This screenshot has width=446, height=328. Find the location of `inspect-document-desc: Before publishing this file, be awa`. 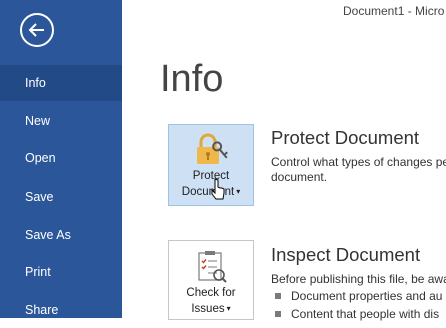

inspect-document-desc: Before publishing this file, be awa is located at coordinates (358, 279).